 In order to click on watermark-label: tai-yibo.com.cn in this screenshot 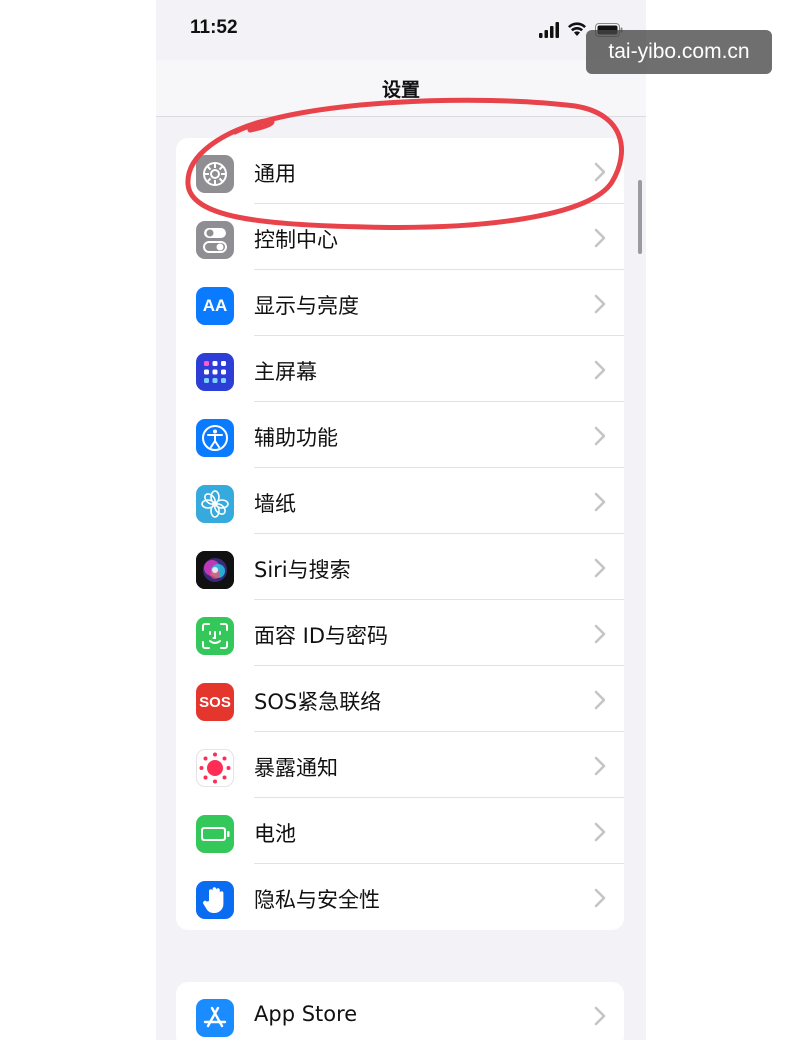, I will do `click(679, 52)`.